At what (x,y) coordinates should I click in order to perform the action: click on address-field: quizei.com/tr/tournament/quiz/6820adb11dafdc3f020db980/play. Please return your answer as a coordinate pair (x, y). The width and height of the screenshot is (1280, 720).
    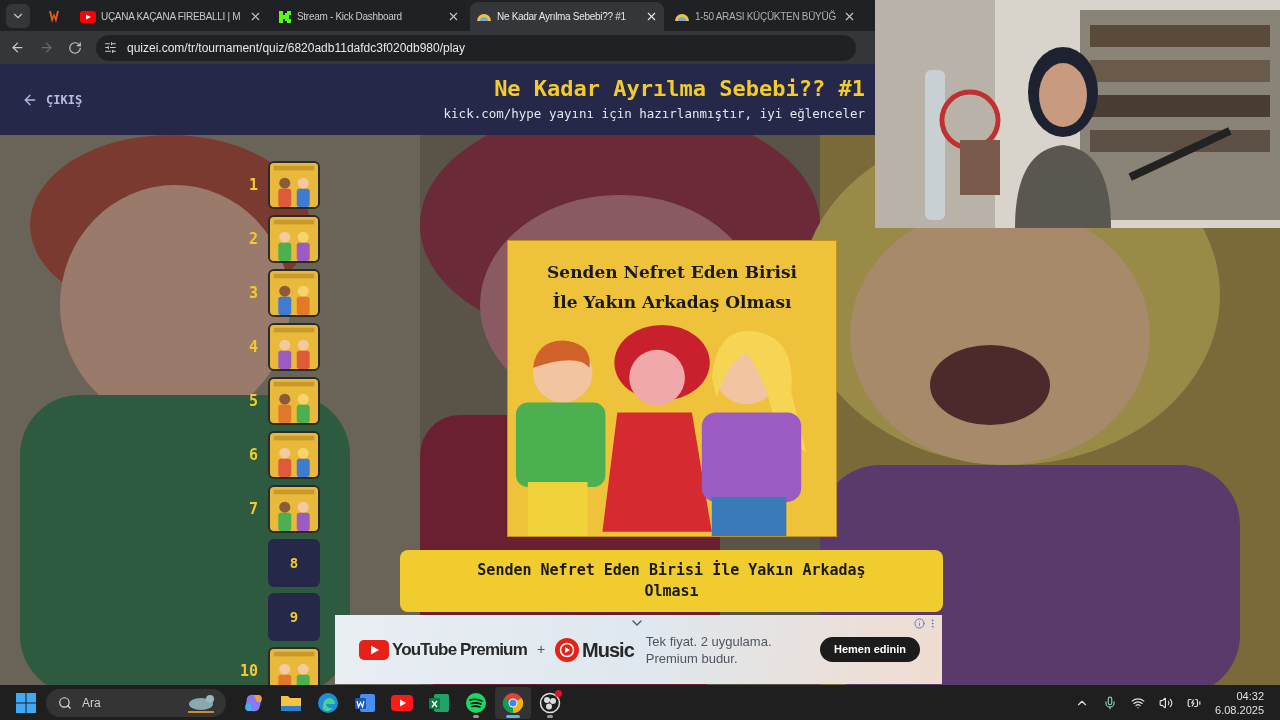
    Looking at the image, I should click on (476, 47).